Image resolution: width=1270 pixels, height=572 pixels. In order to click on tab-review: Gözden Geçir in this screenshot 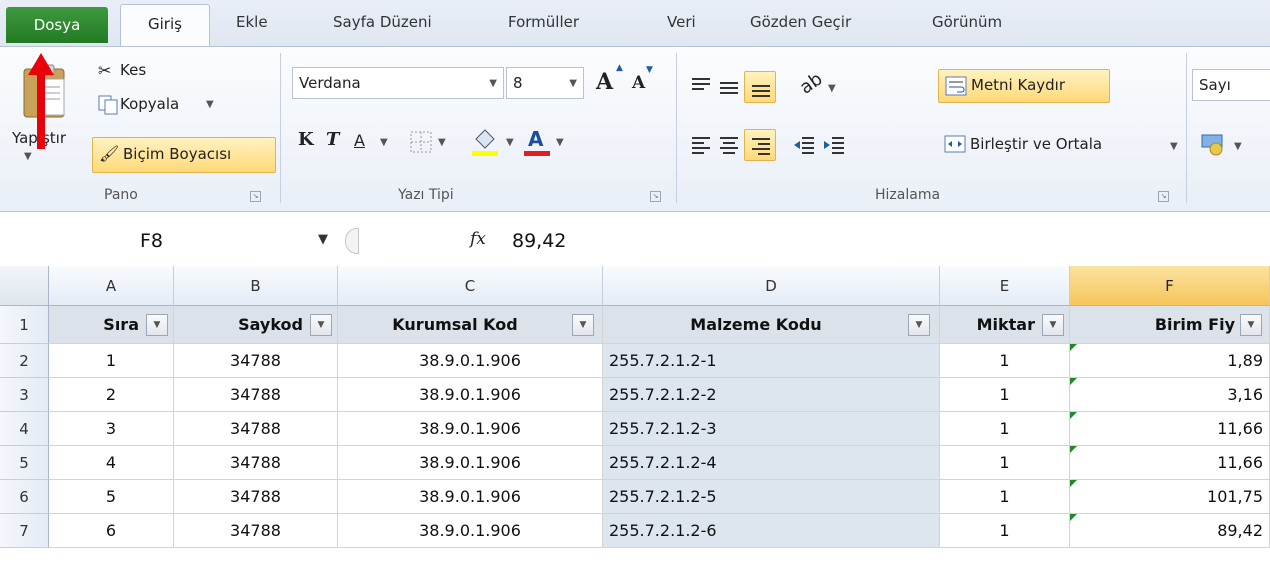, I will do `click(800, 22)`.